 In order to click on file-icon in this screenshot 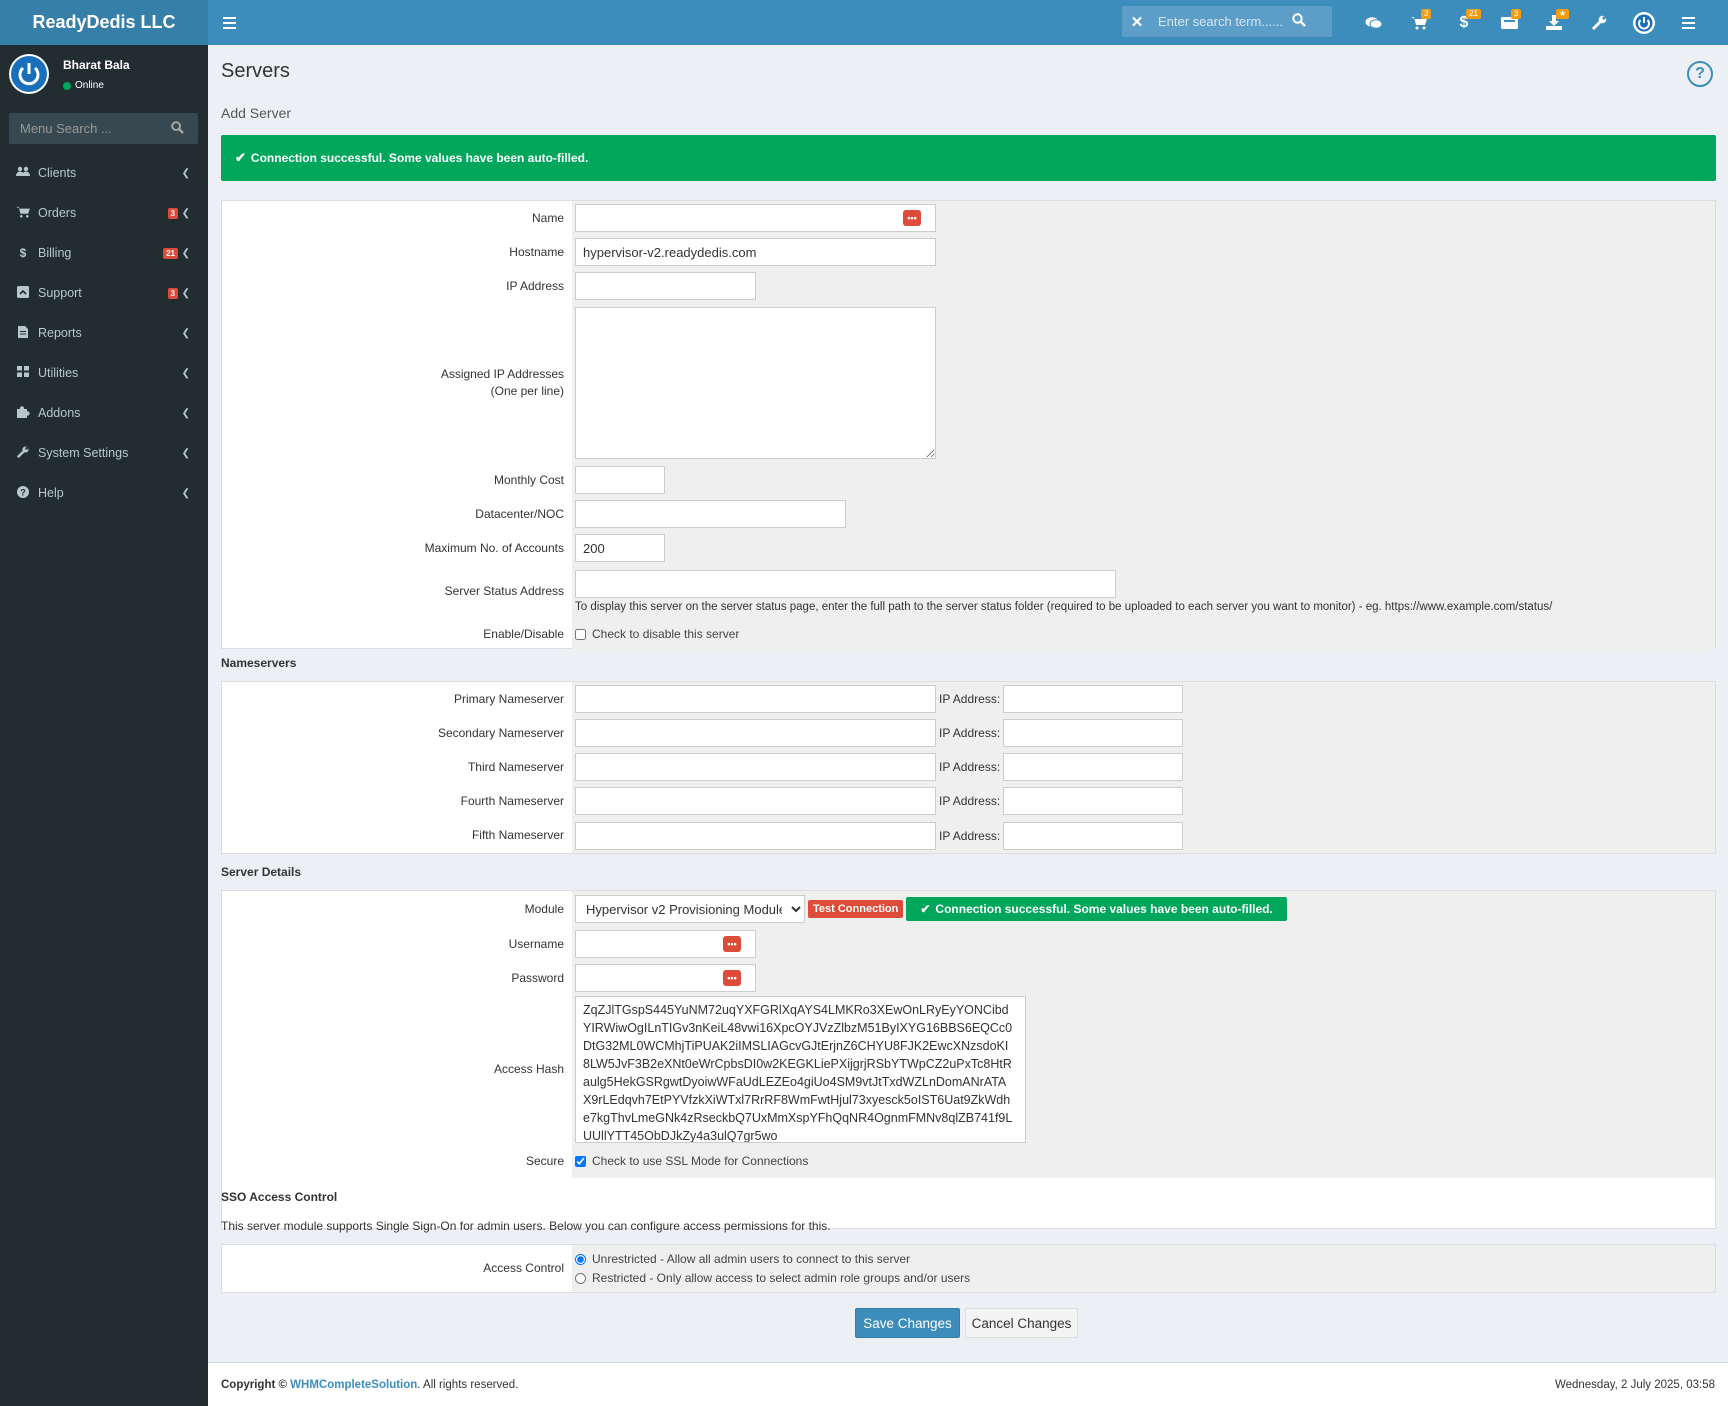, I will do `click(23, 333)`.